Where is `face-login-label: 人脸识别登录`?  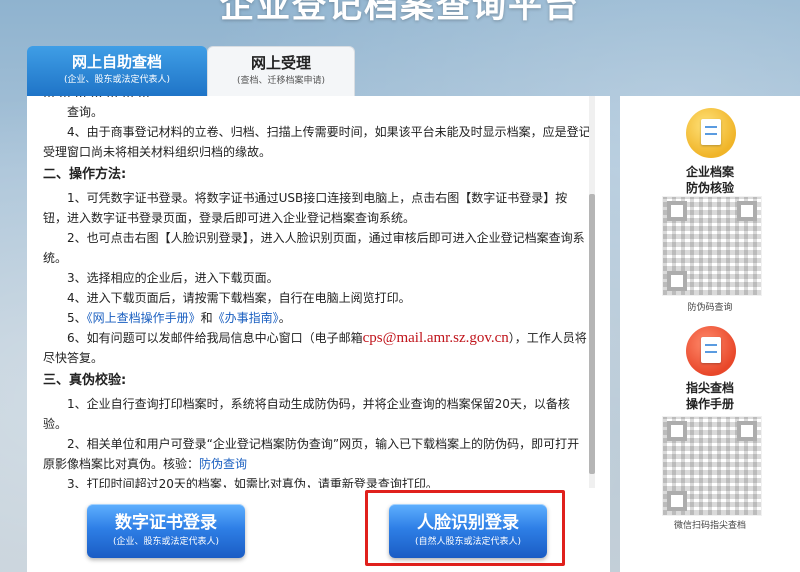 face-login-label: 人脸识别登录 is located at coordinates (468, 523).